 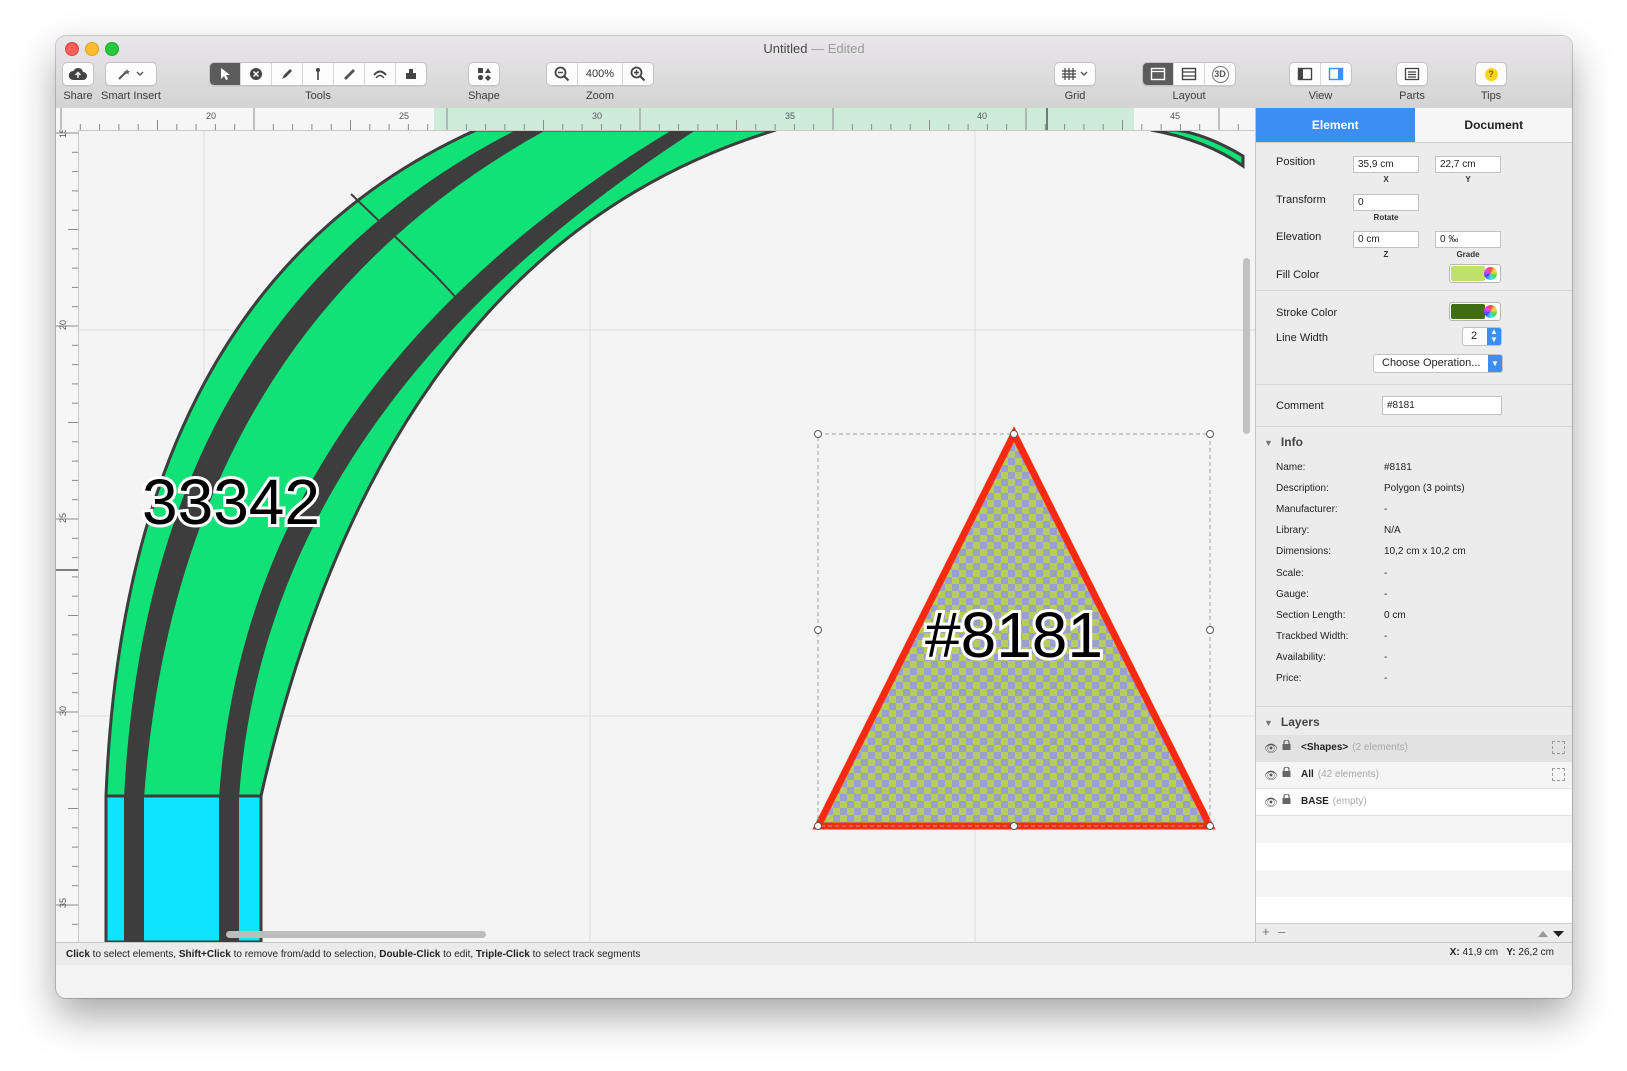 I want to click on info-key: Trackbed Width:, so click(x=1312, y=636).